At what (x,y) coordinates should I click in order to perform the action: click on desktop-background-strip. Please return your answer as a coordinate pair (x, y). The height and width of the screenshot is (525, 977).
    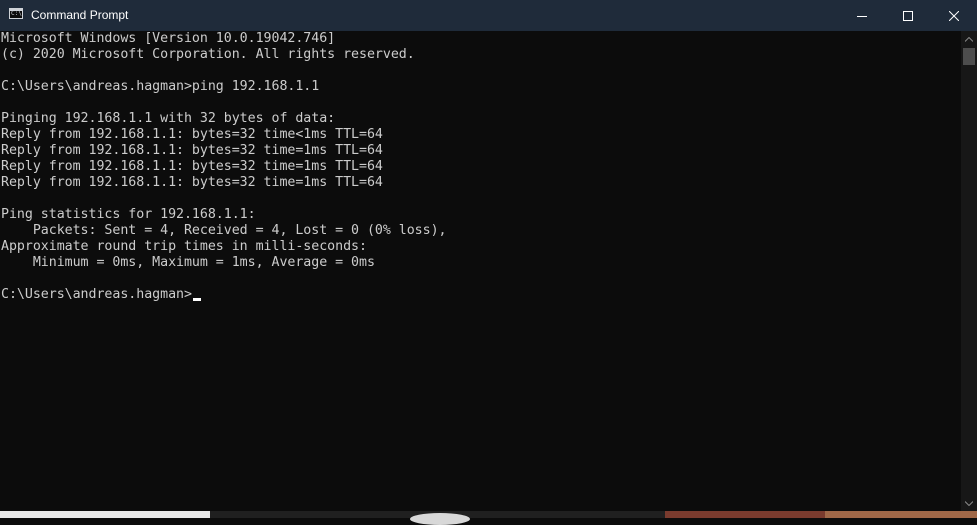
    Looking at the image, I should click on (488, 518).